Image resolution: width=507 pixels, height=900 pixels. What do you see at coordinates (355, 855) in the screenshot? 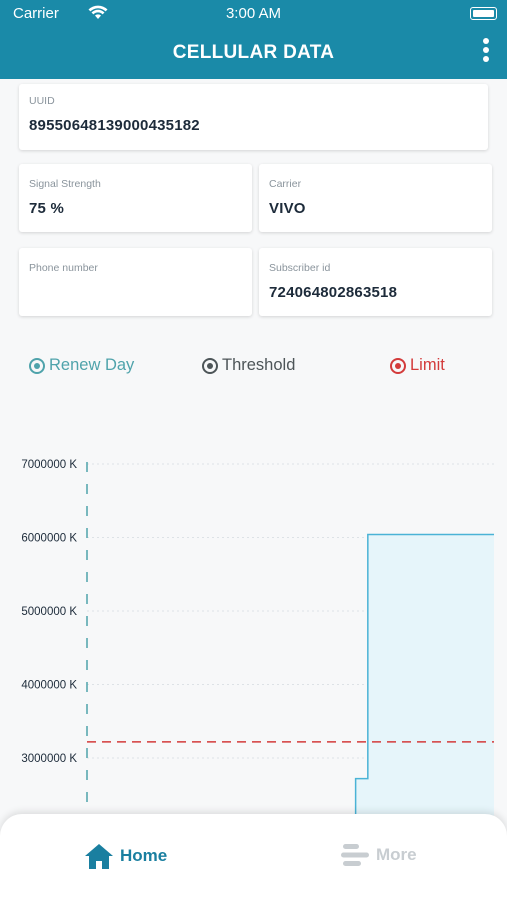
I see `menu-lines-icon` at bounding box center [355, 855].